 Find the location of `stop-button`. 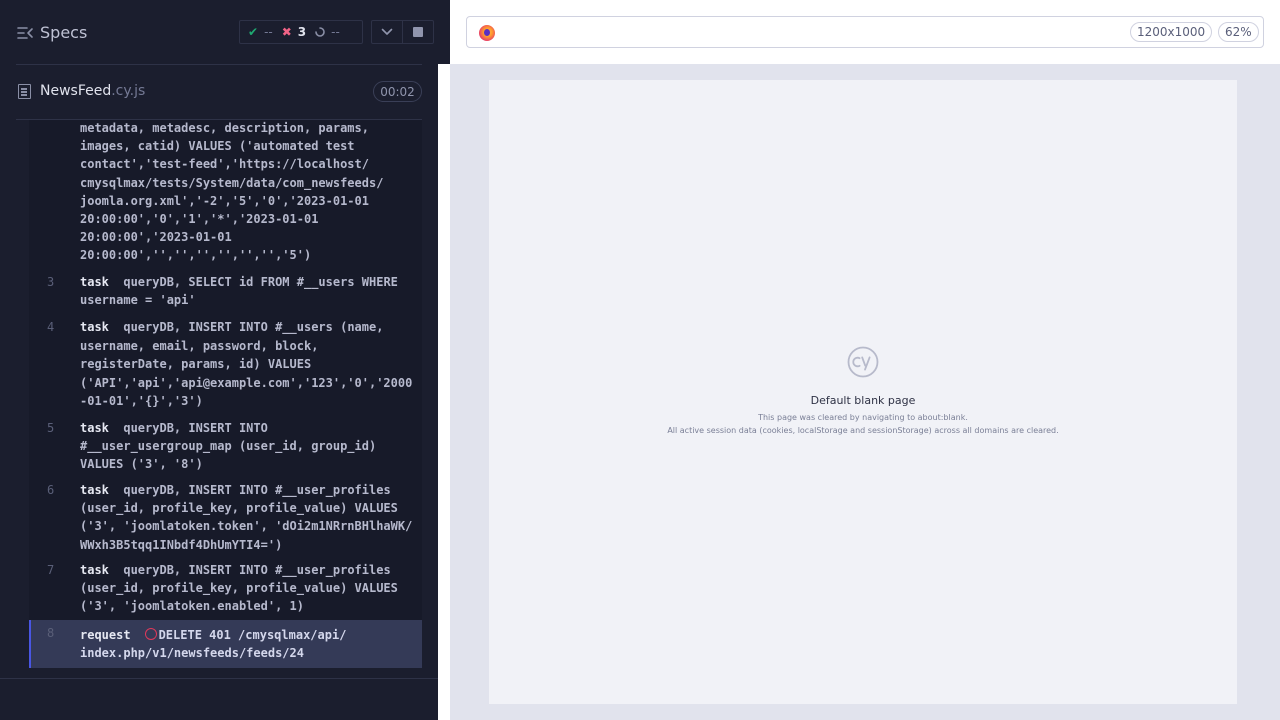

stop-button is located at coordinates (417, 32).